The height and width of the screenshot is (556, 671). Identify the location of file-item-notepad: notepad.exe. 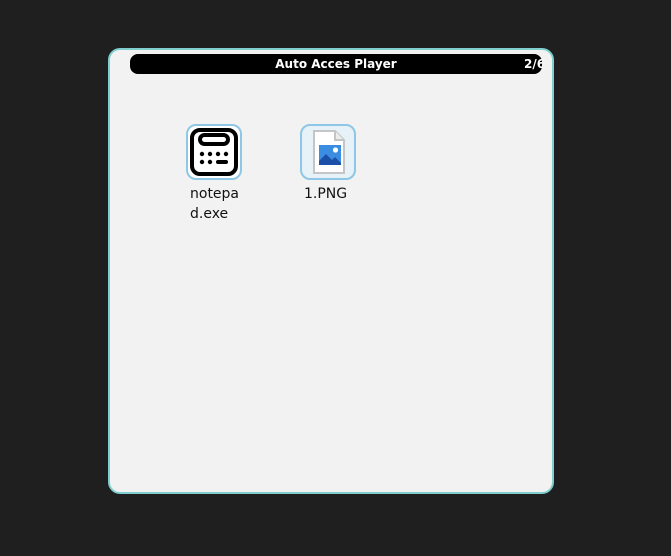
(218, 174).